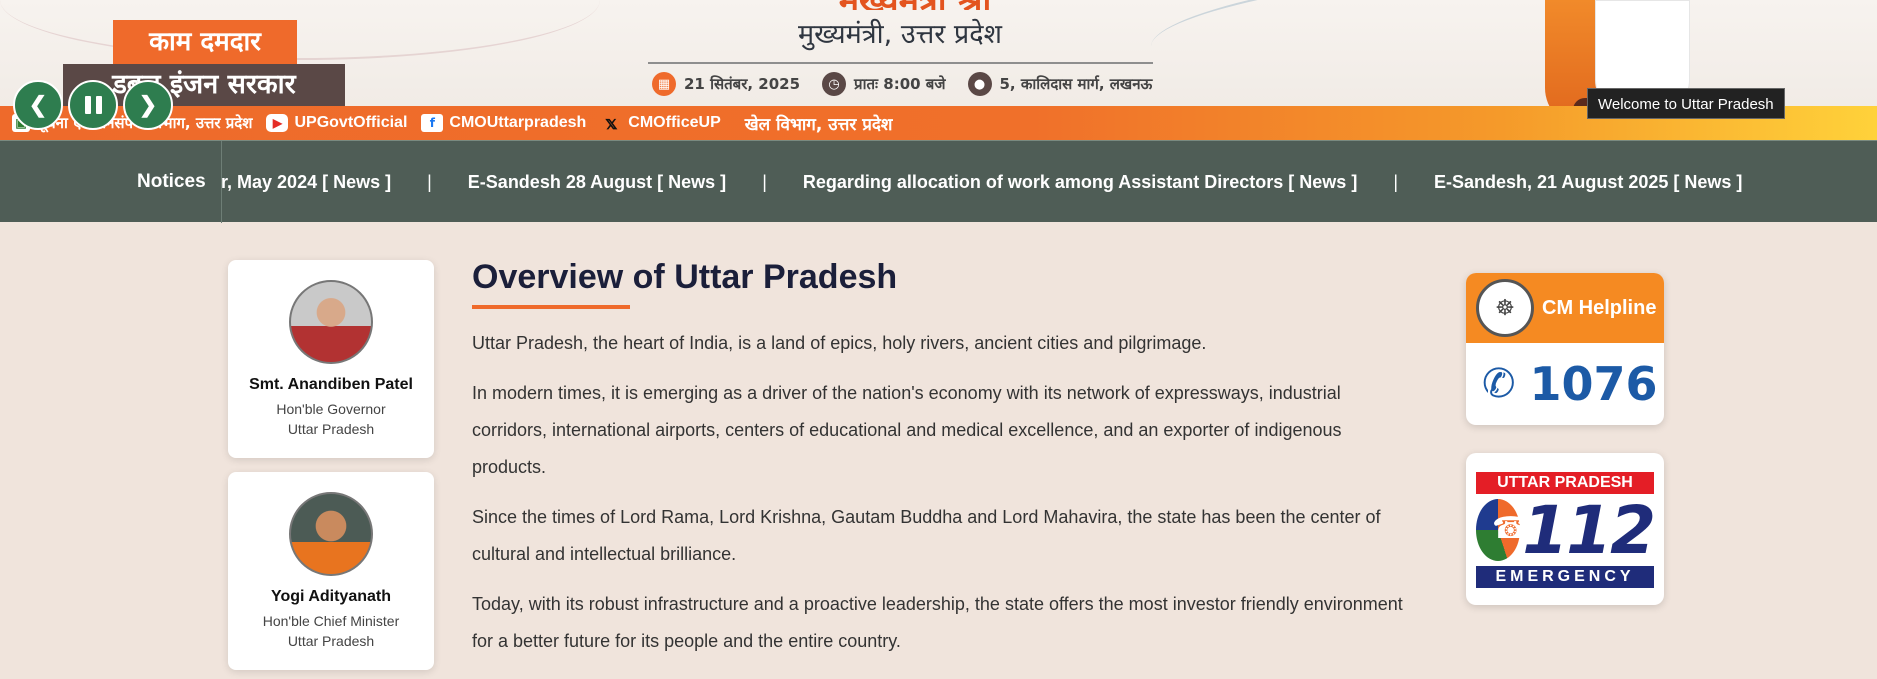 This screenshot has width=1877, height=679. What do you see at coordinates (1599, 307) in the screenshot?
I see `helpline-title: CM Helpline` at bounding box center [1599, 307].